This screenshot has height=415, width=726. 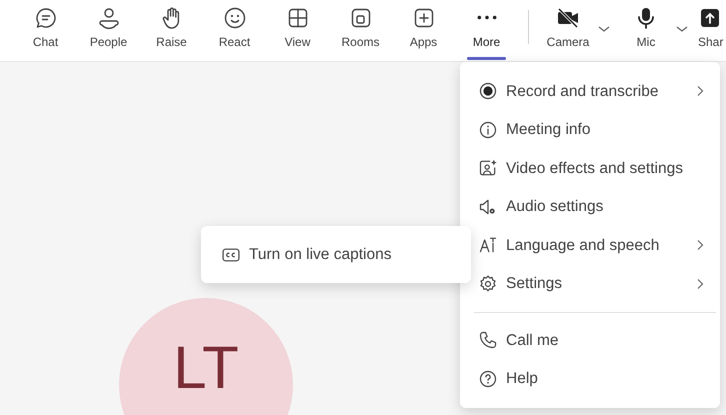 I want to click on toolbar-button: More, so click(x=486, y=30).